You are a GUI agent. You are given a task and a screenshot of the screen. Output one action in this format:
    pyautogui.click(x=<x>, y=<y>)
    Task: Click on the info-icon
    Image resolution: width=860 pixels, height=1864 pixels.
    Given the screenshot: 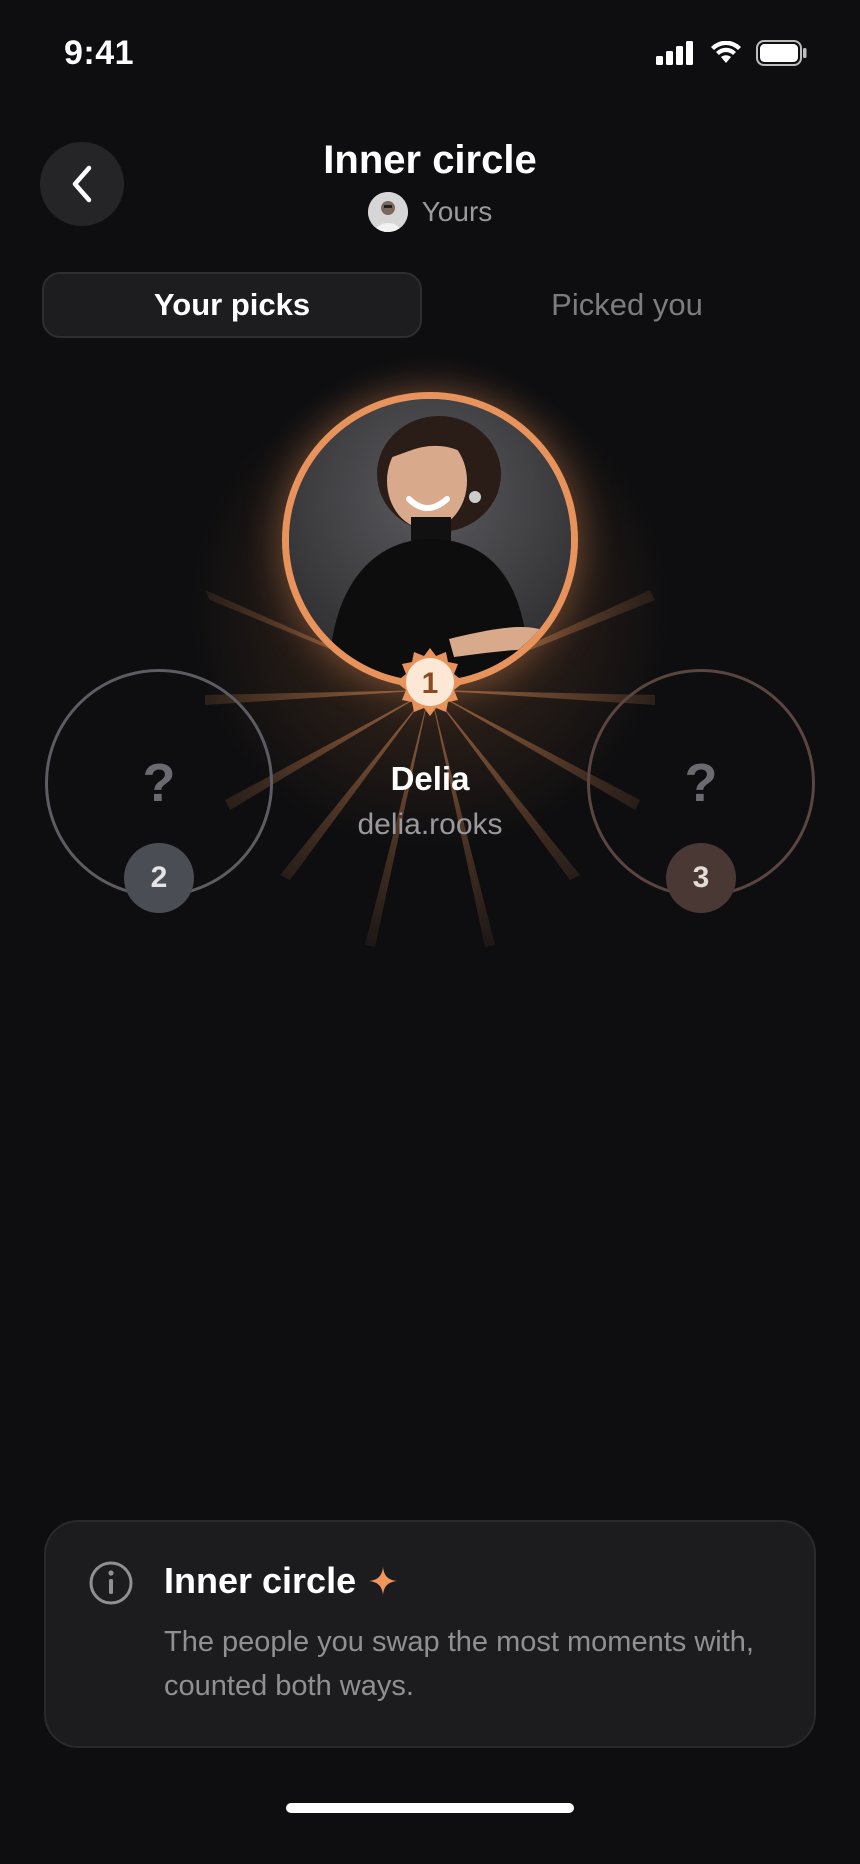 What is the action you would take?
    pyautogui.click(x=111, y=1583)
    